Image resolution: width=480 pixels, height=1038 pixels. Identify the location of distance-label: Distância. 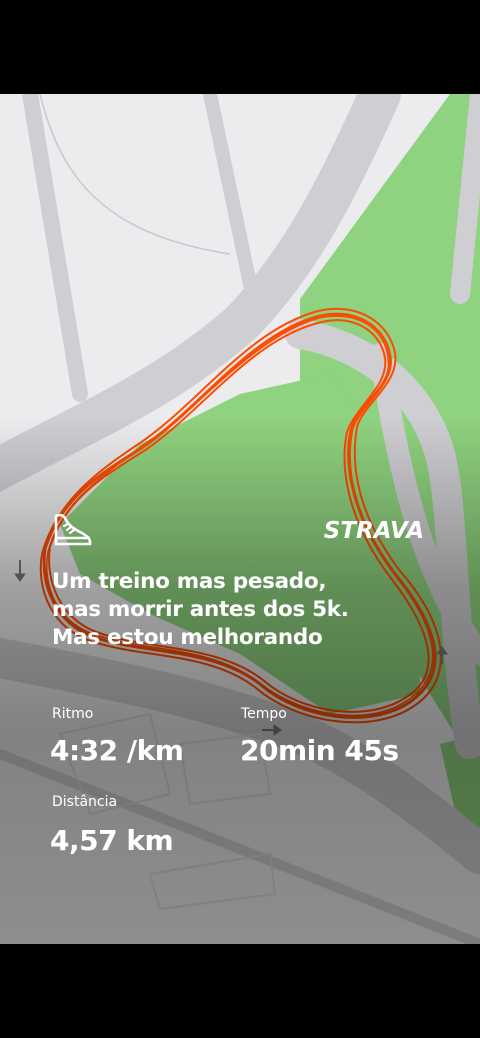
(85, 802).